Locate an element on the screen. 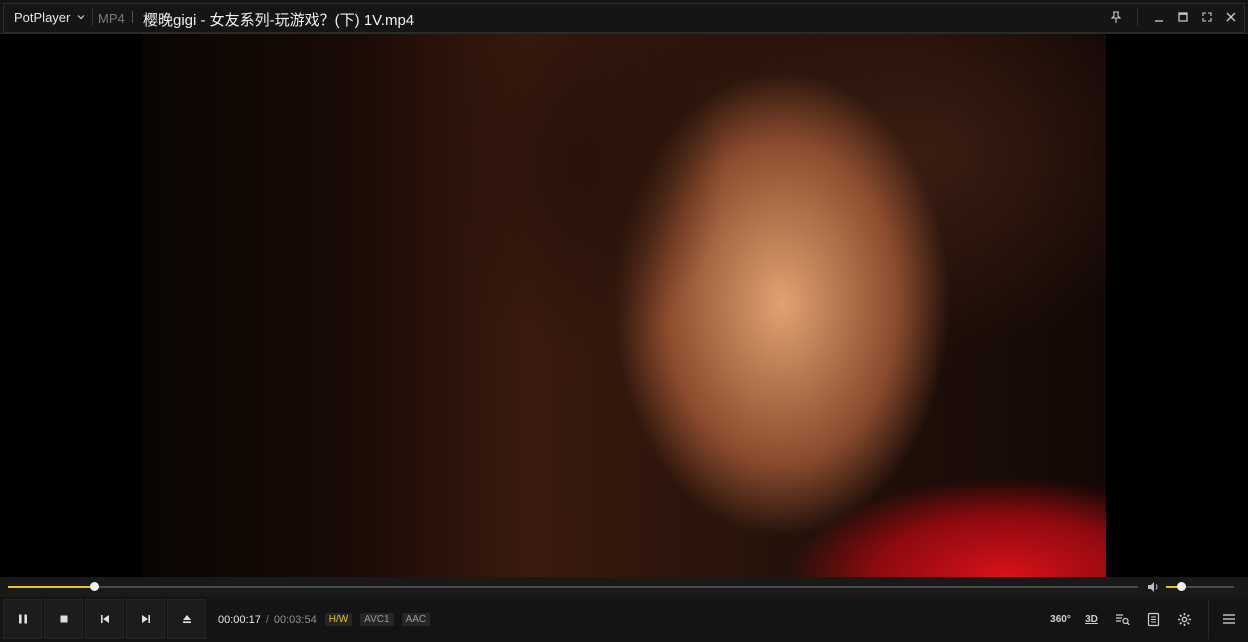 This screenshot has height=642, width=1248. seek-bar-area is located at coordinates (624, 587).